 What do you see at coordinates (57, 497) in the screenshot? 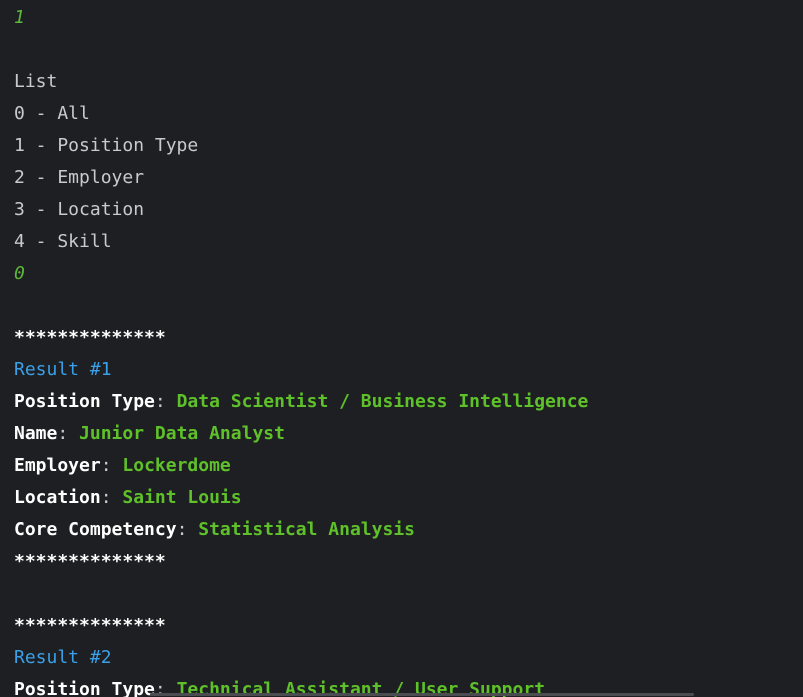
I see `field-label: Location` at bounding box center [57, 497].